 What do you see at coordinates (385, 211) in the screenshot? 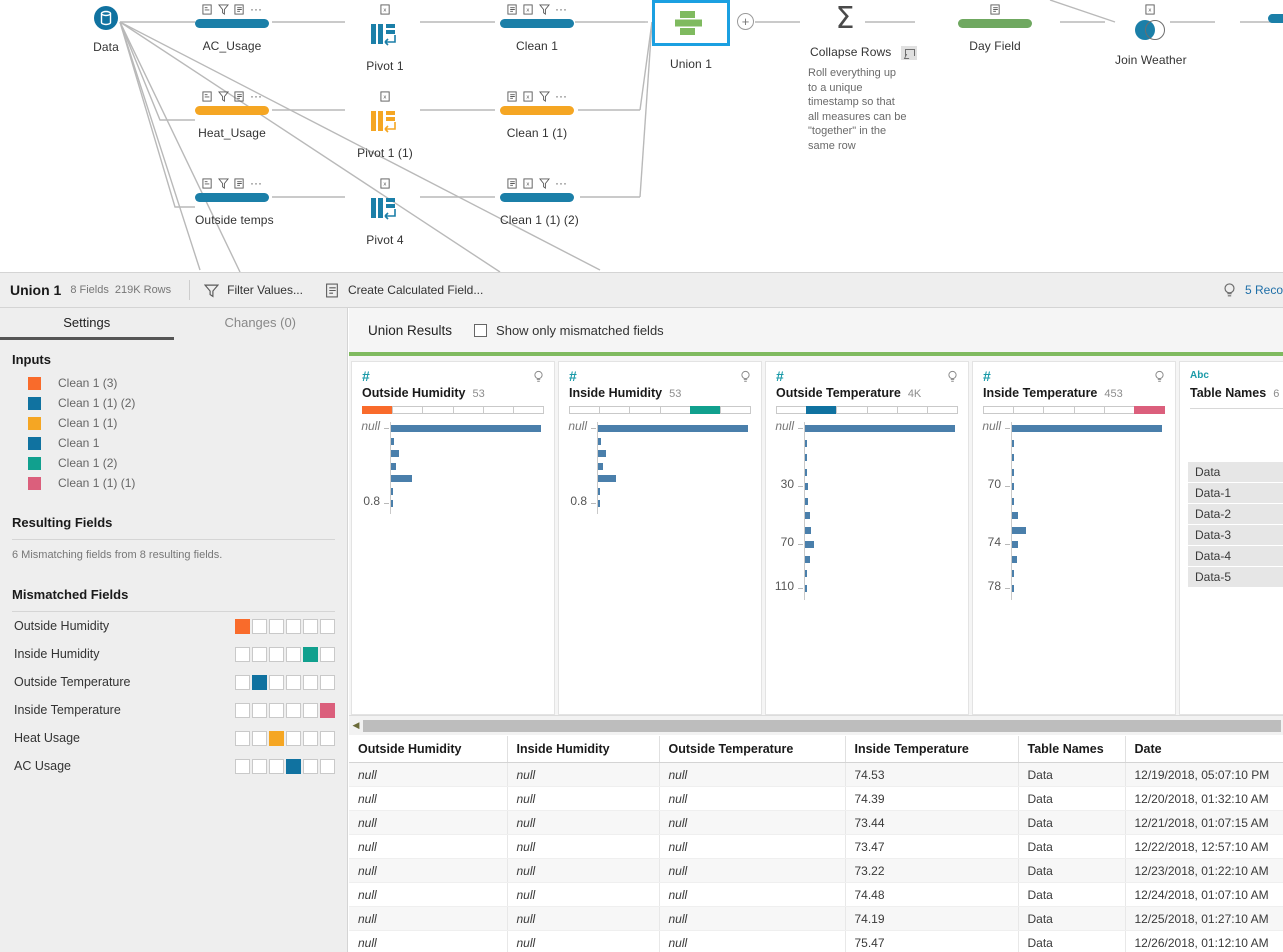
I see `flow-node-pivot-4: x Pivot 4` at bounding box center [385, 211].